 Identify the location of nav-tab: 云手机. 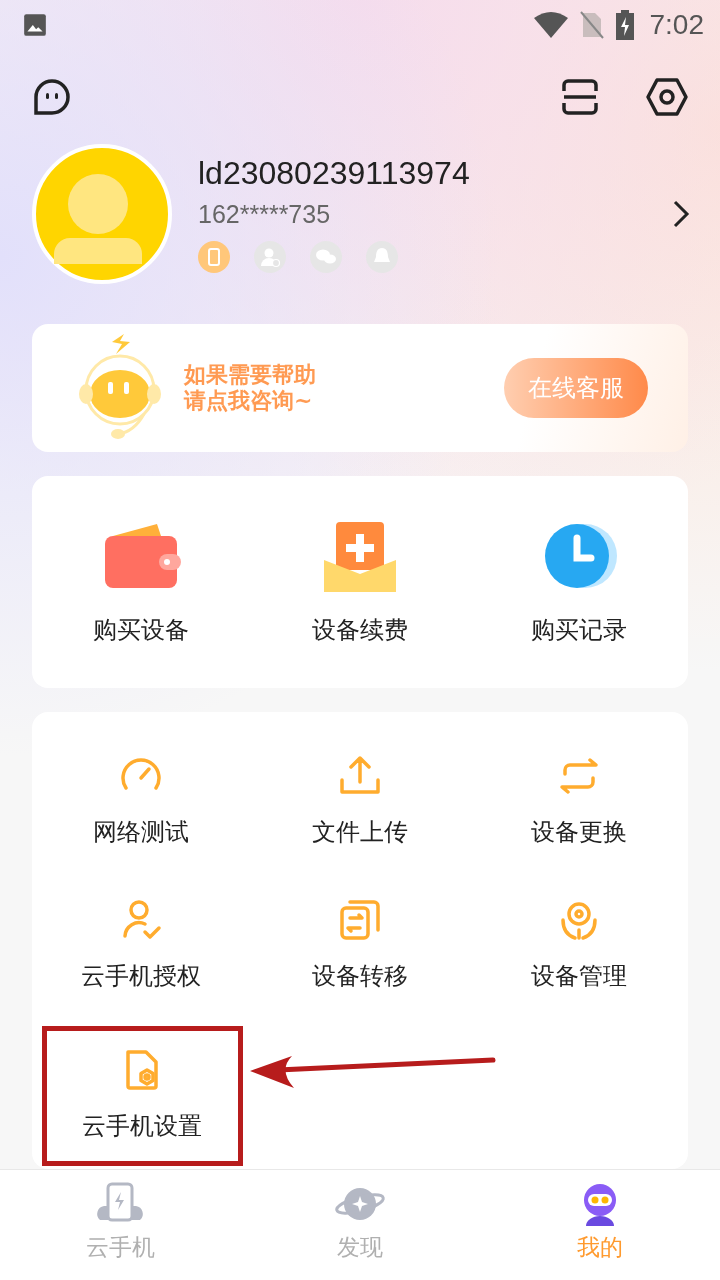
(120, 1225).